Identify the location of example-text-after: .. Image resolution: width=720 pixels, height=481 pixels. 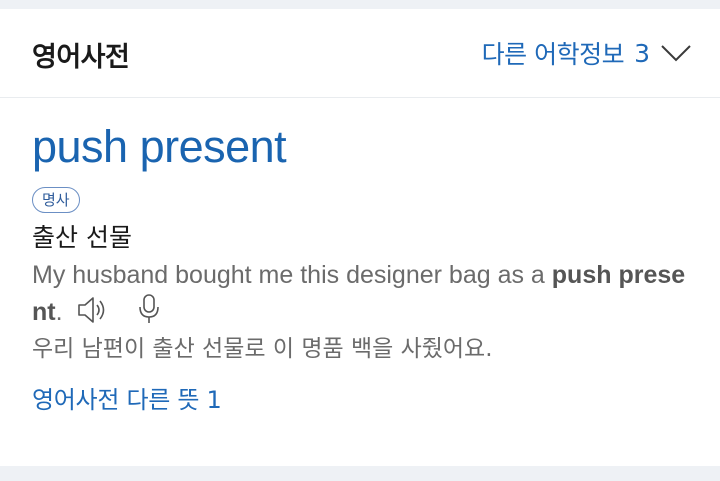
(59, 312).